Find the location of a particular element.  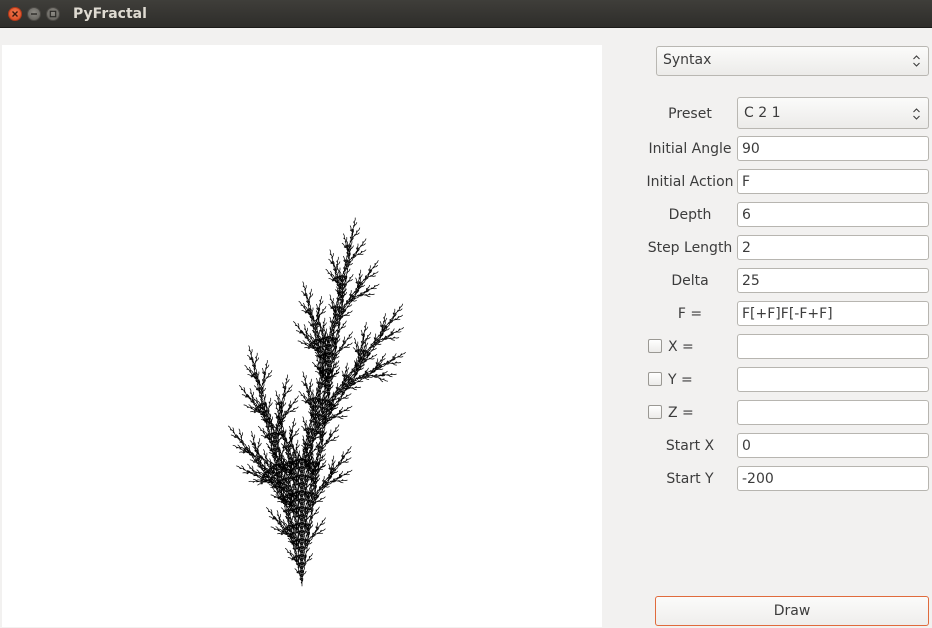

rule-z-label: Z = is located at coordinates (681, 413).